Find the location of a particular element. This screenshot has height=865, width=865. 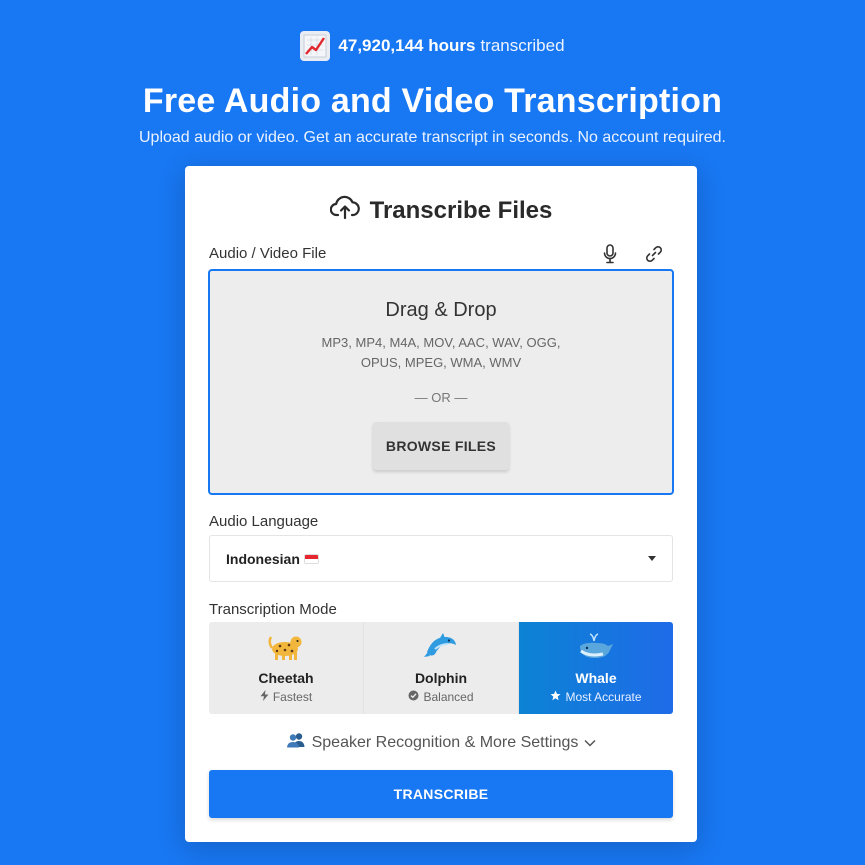

dolphin-icon is located at coordinates (441, 647).